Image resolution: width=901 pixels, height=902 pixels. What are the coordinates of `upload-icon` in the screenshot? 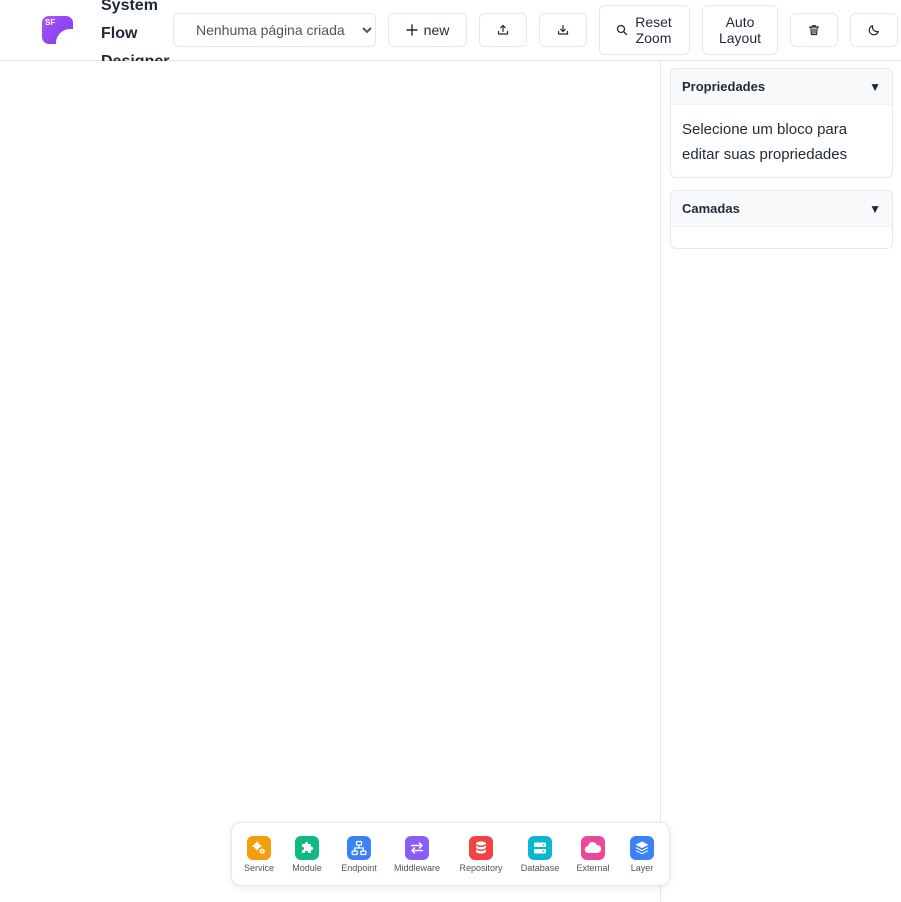 It's located at (503, 29).